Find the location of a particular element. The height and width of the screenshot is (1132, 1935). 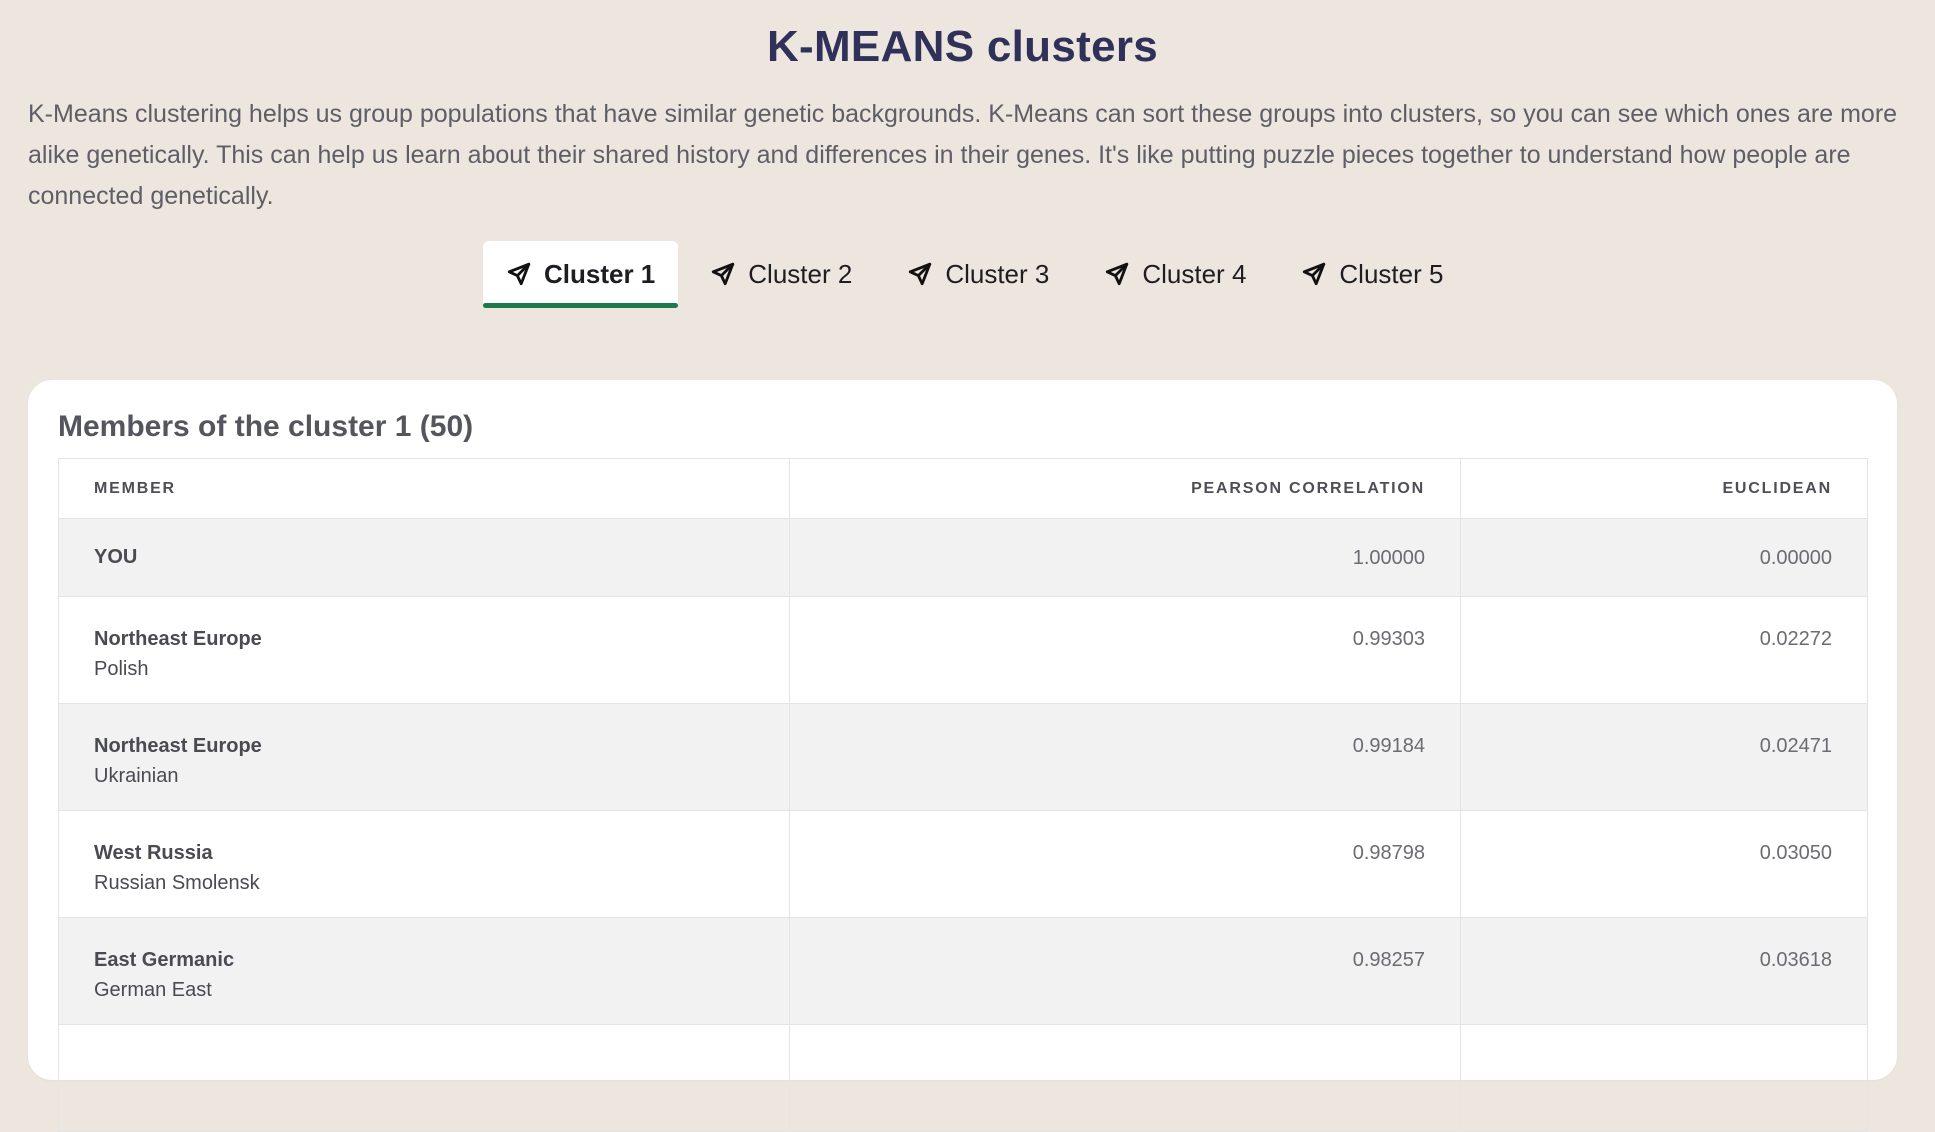

column-header-member: MEMBER is located at coordinates (424, 488).